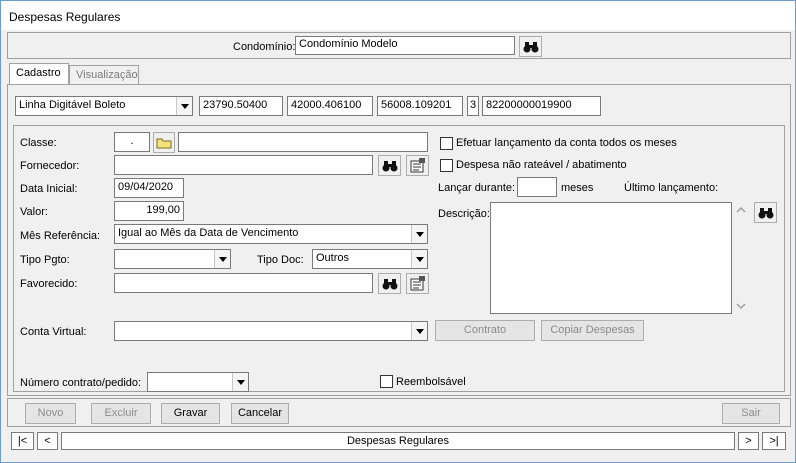  I want to click on sair-button: Sair, so click(751, 413).